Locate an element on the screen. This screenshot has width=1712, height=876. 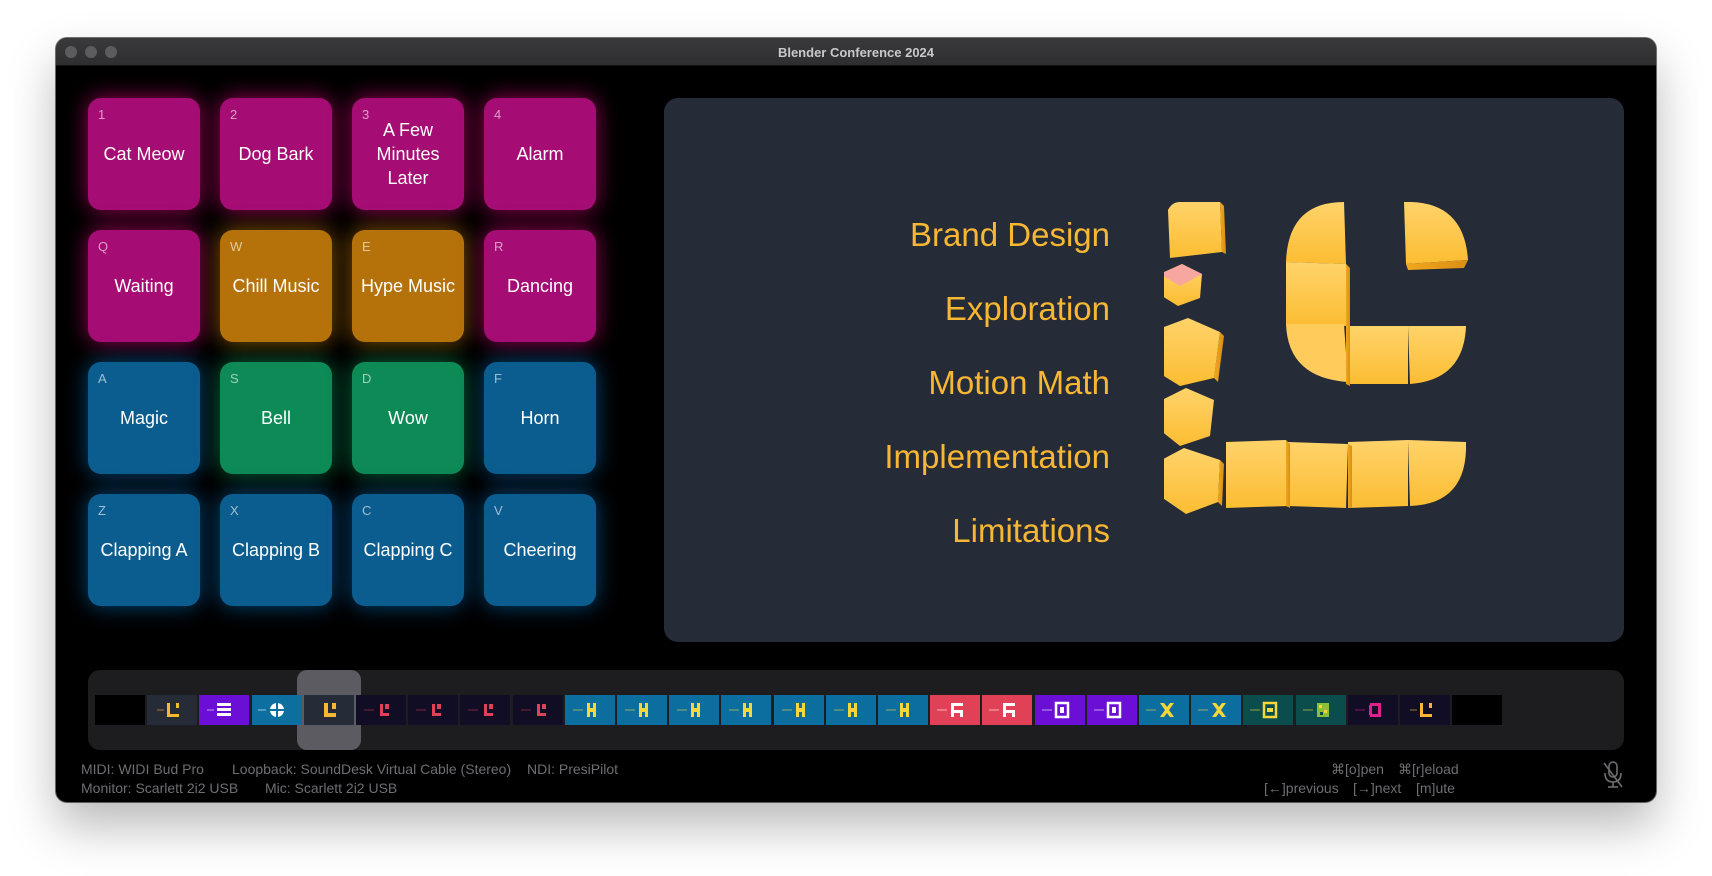
sound-pad: A Magic is located at coordinates (144, 418).